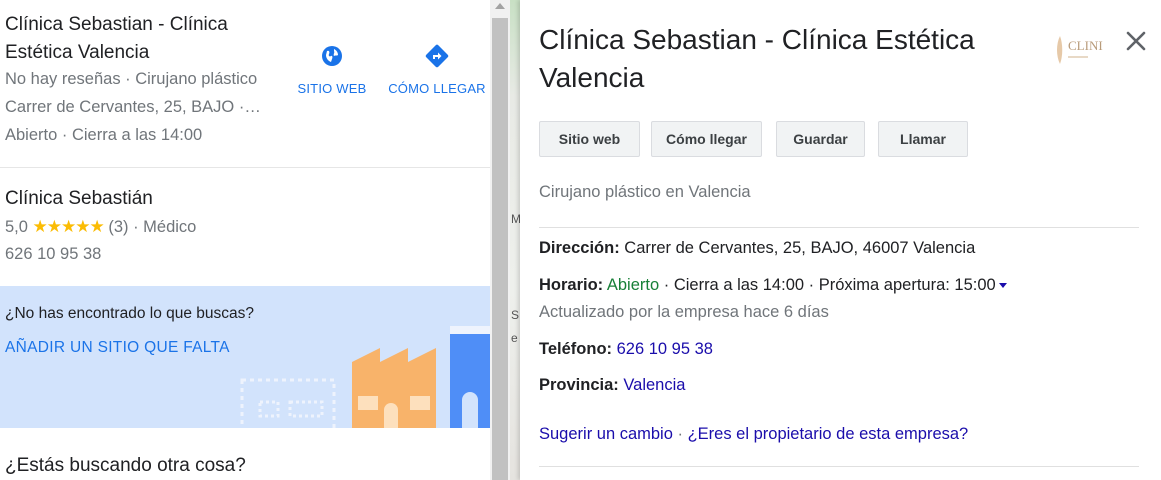  Describe the element at coordinates (1136, 41) in the screenshot. I see `close-icon` at that location.